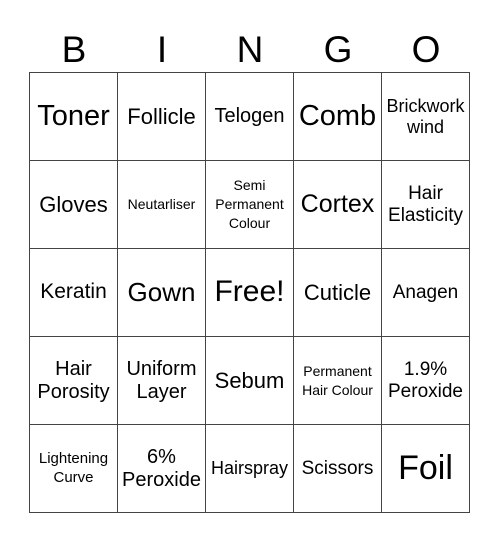  Describe the element at coordinates (162, 293) in the screenshot. I see `bingo-cell: Gown` at that location.